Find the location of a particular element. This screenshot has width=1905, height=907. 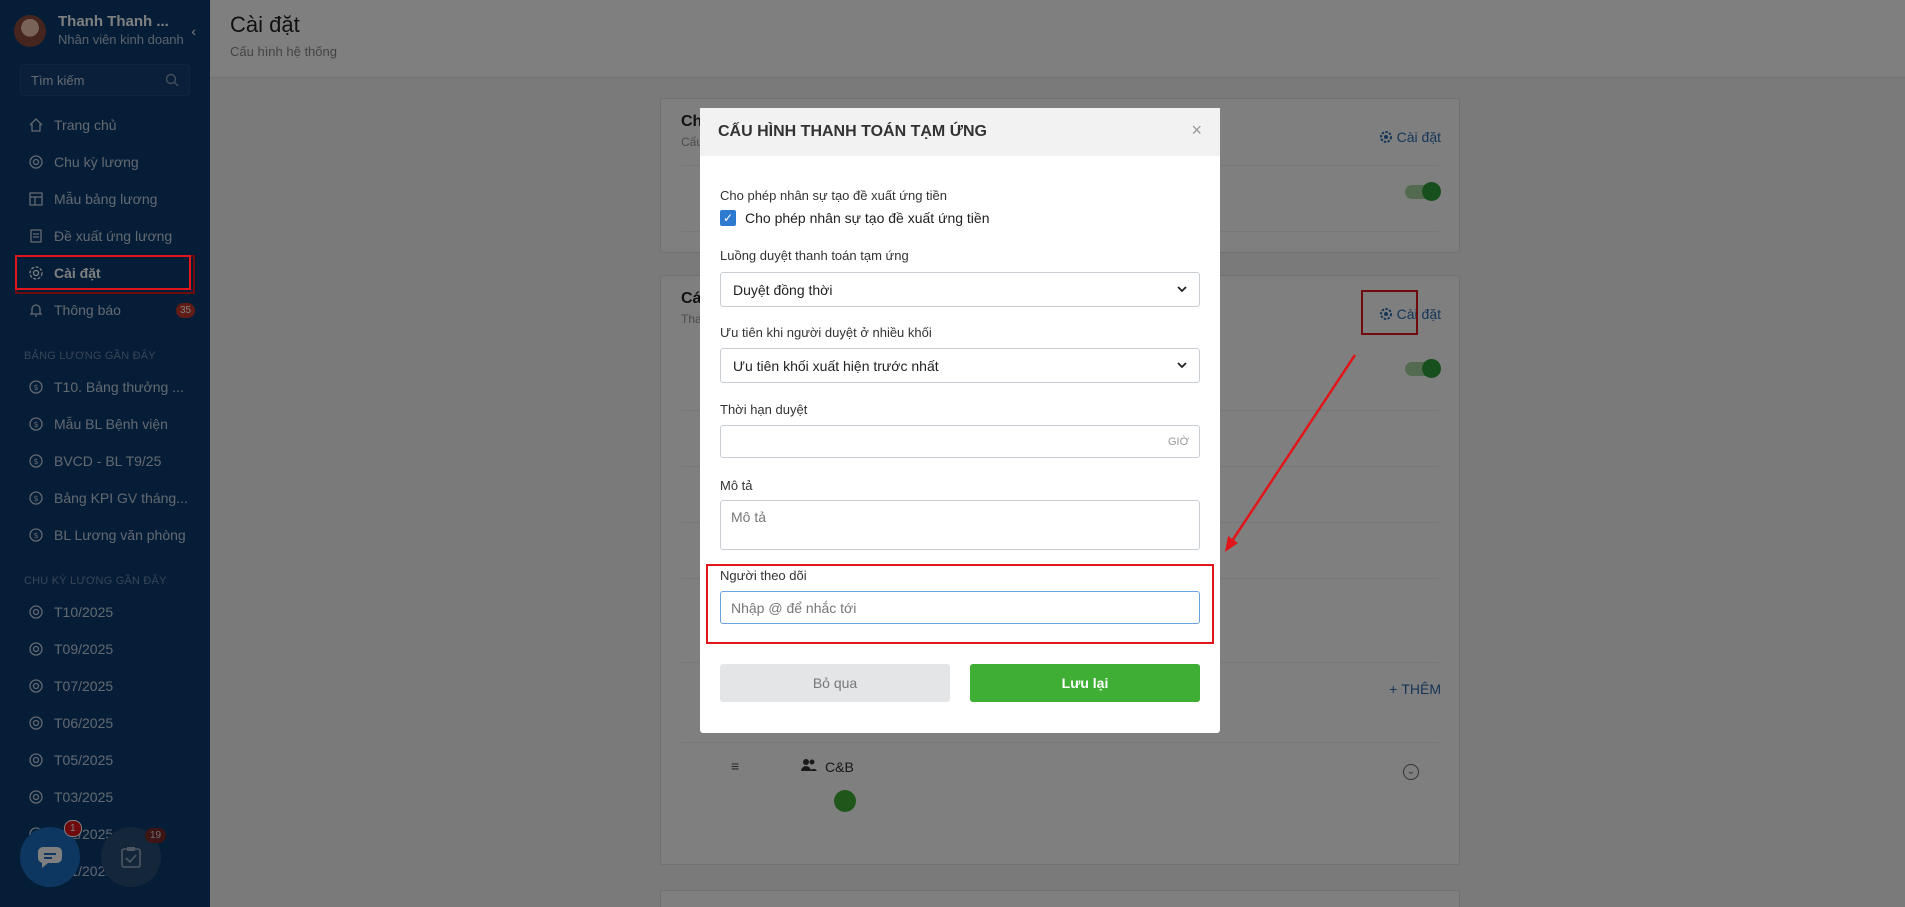

deadline-input: GIỜ is located at coordinates (960, 441).